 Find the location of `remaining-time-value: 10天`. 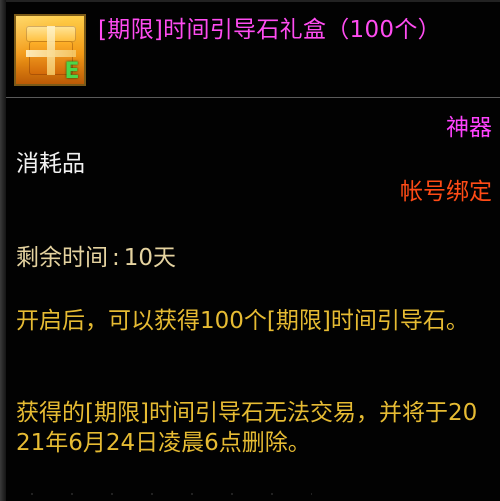

remaining-time-value: 10天 is located at coordinates (150, 258).